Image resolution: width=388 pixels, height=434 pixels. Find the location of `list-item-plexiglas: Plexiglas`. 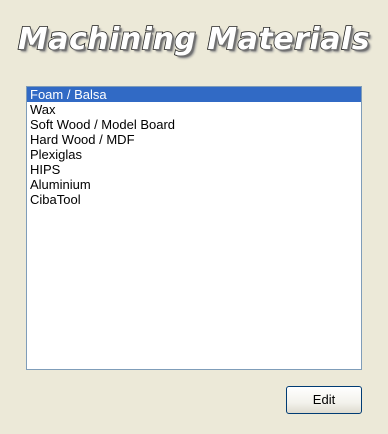

list-item-plexiglas: Plexiglas is located at coordinates (194, 154).